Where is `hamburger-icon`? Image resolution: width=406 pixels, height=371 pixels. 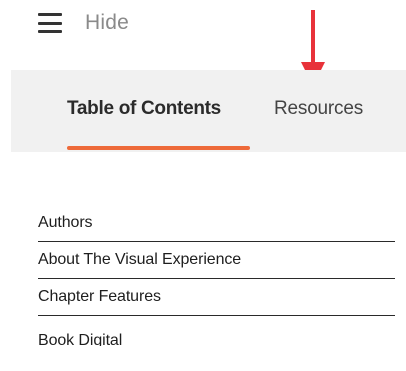 hamburger-icon is located at coordinates (50, 23).